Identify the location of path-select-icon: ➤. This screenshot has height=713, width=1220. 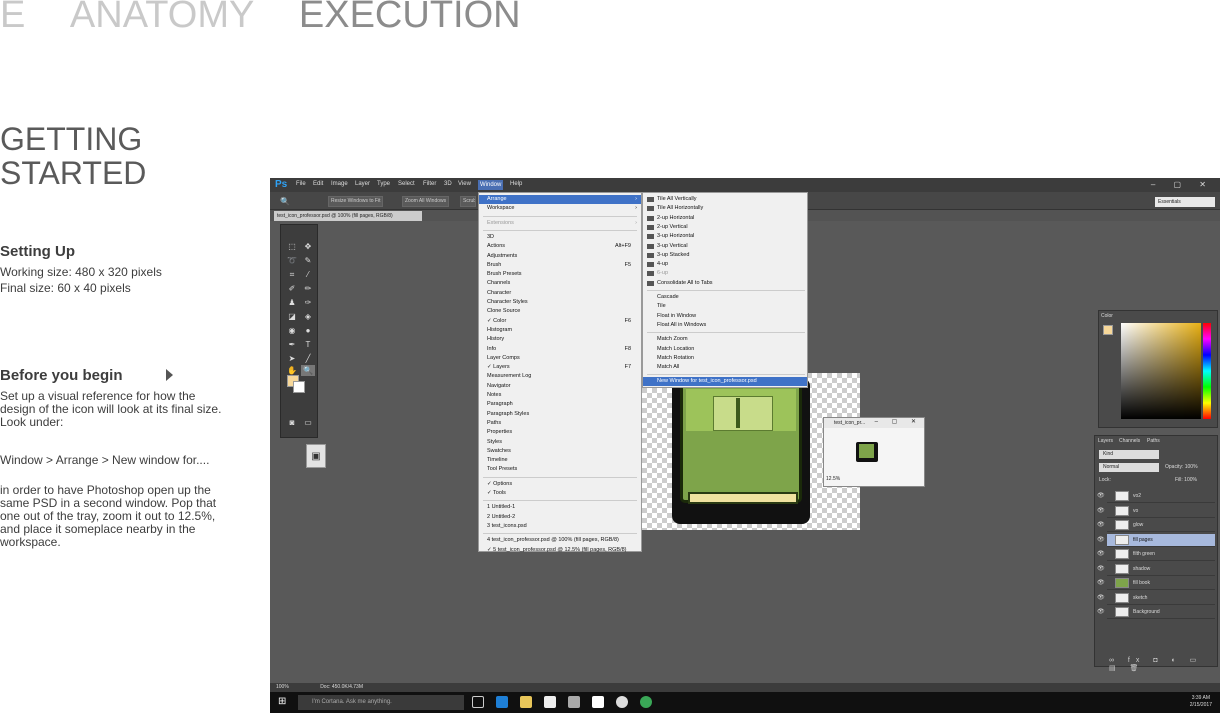
(292, 358).